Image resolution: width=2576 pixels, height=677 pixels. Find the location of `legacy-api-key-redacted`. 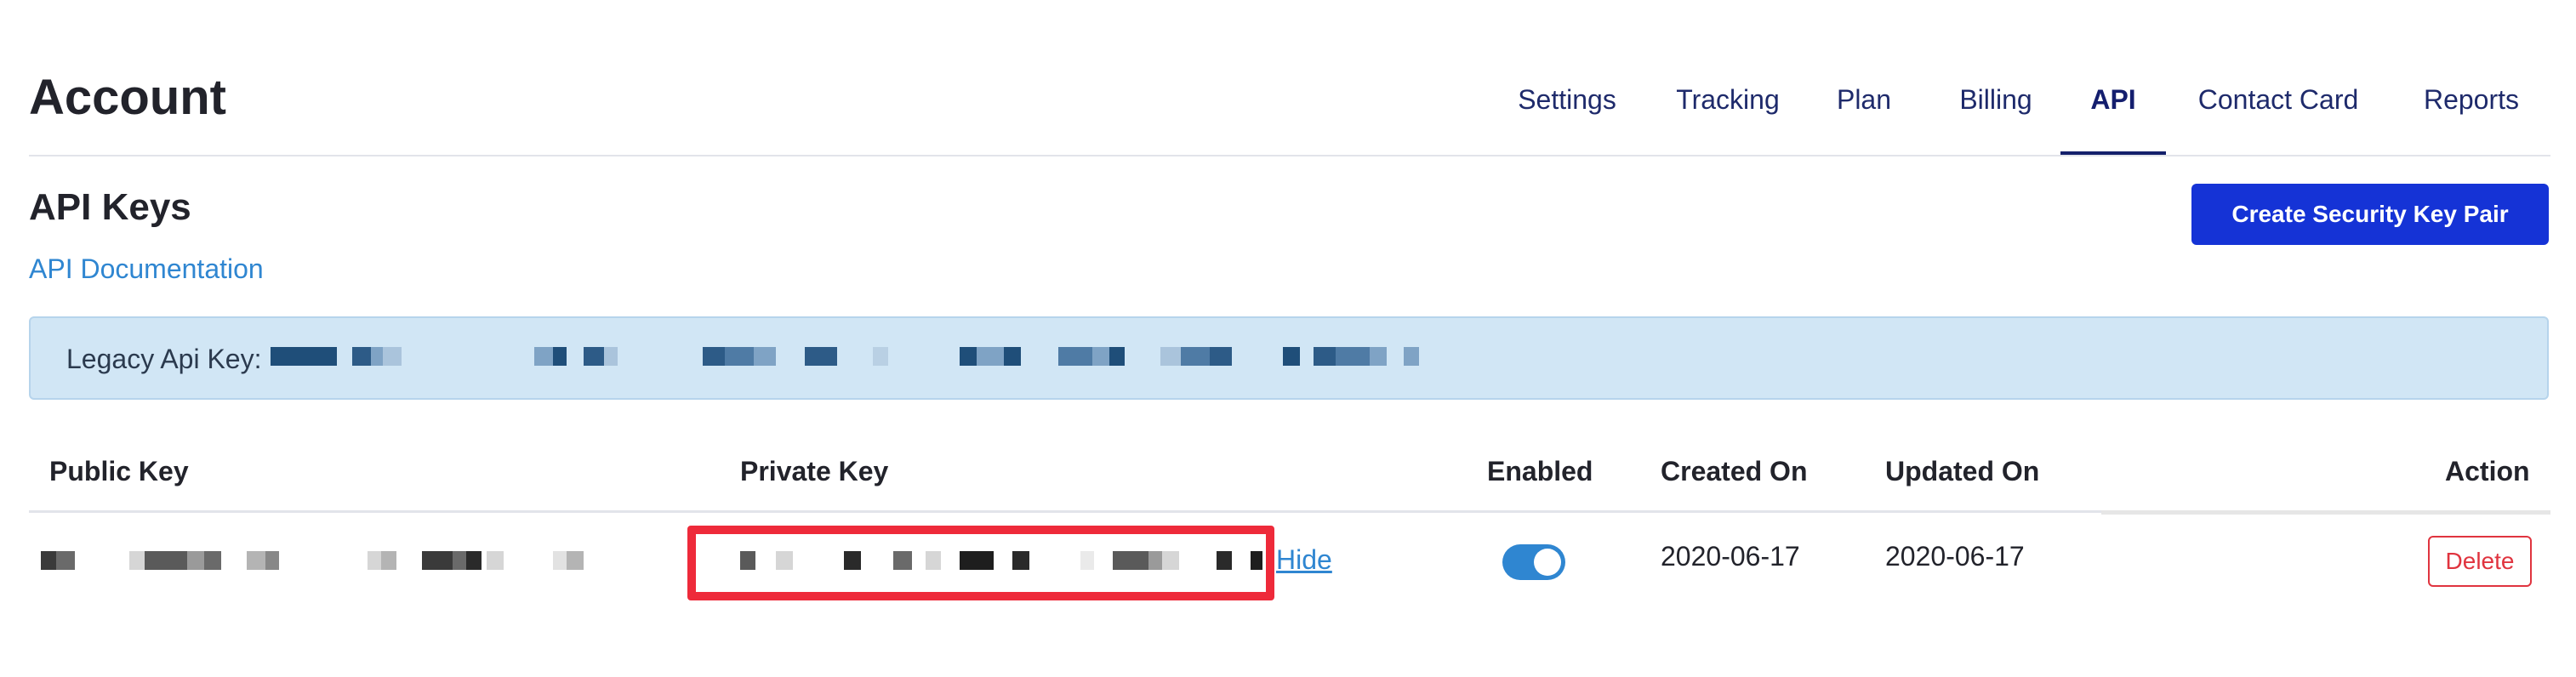

legacy-api-key-redacted is located at coordinates (867, 357).